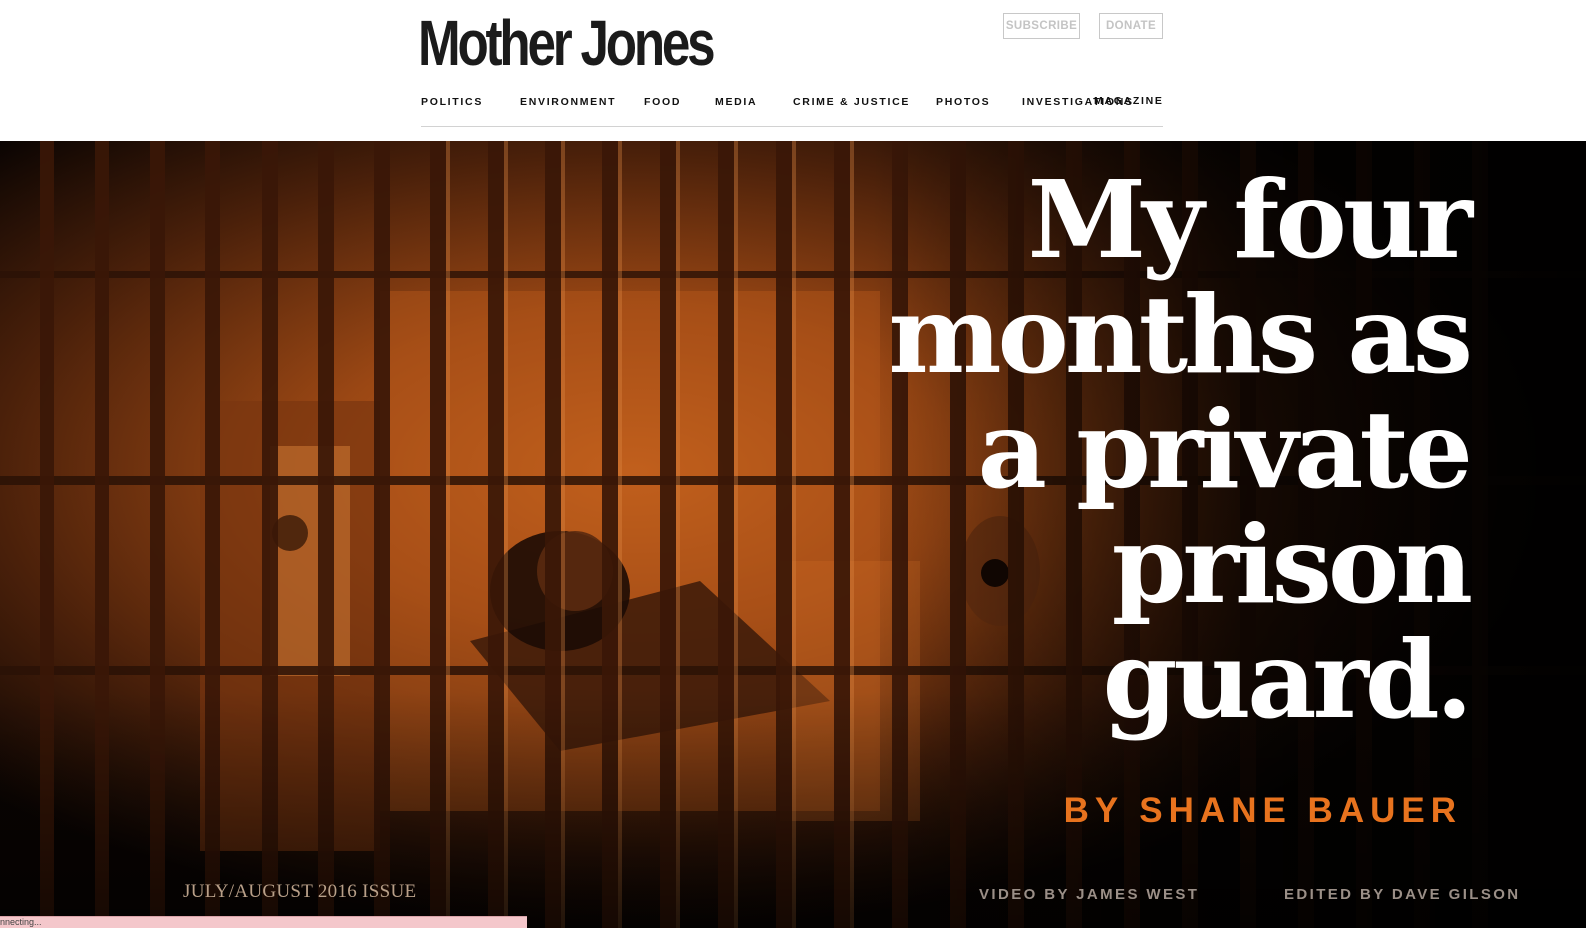  What do you see at coordinates (736, 102) in the screenshot?
I see `nav-item-media: MEDIA` at bounding box center [736, 102].